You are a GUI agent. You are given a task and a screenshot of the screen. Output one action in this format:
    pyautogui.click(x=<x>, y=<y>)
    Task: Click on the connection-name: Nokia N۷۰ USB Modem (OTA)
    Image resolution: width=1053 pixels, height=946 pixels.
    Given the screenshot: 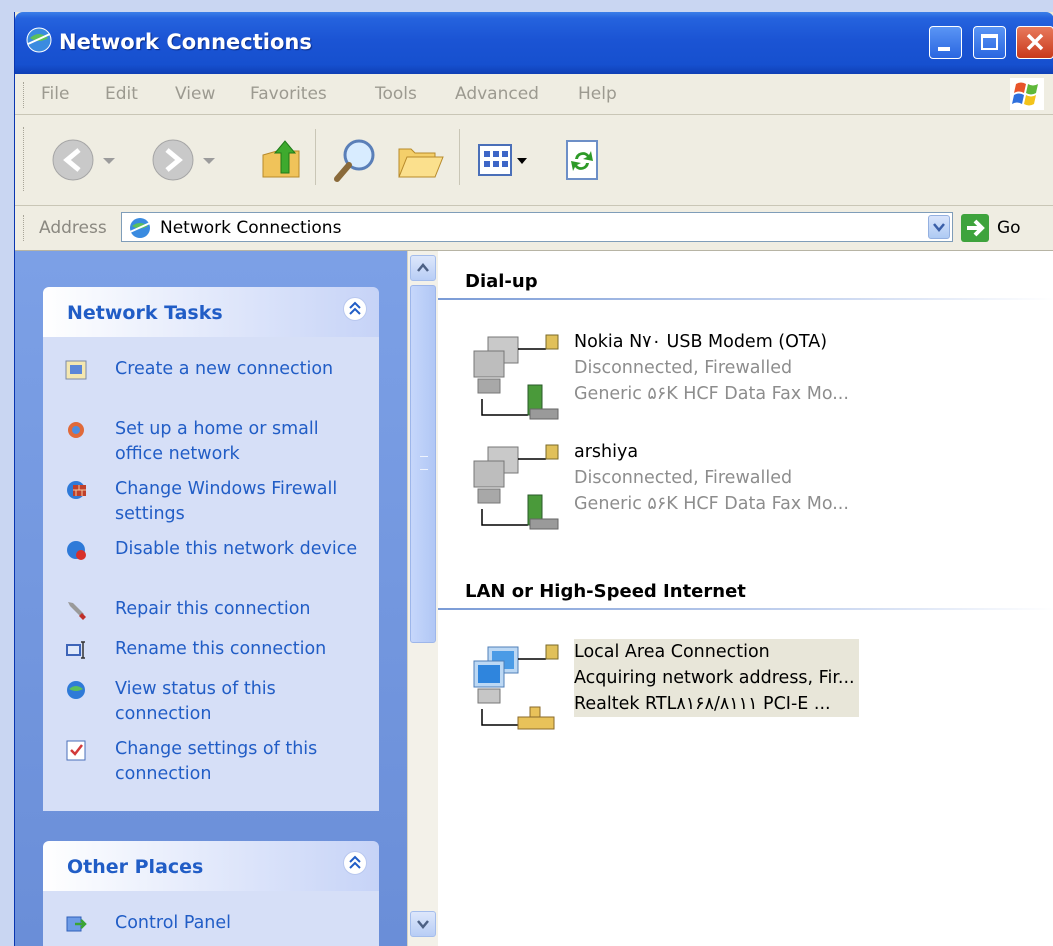 What is the action you would take?
    pyautogui.click(x=701, y=342)
    